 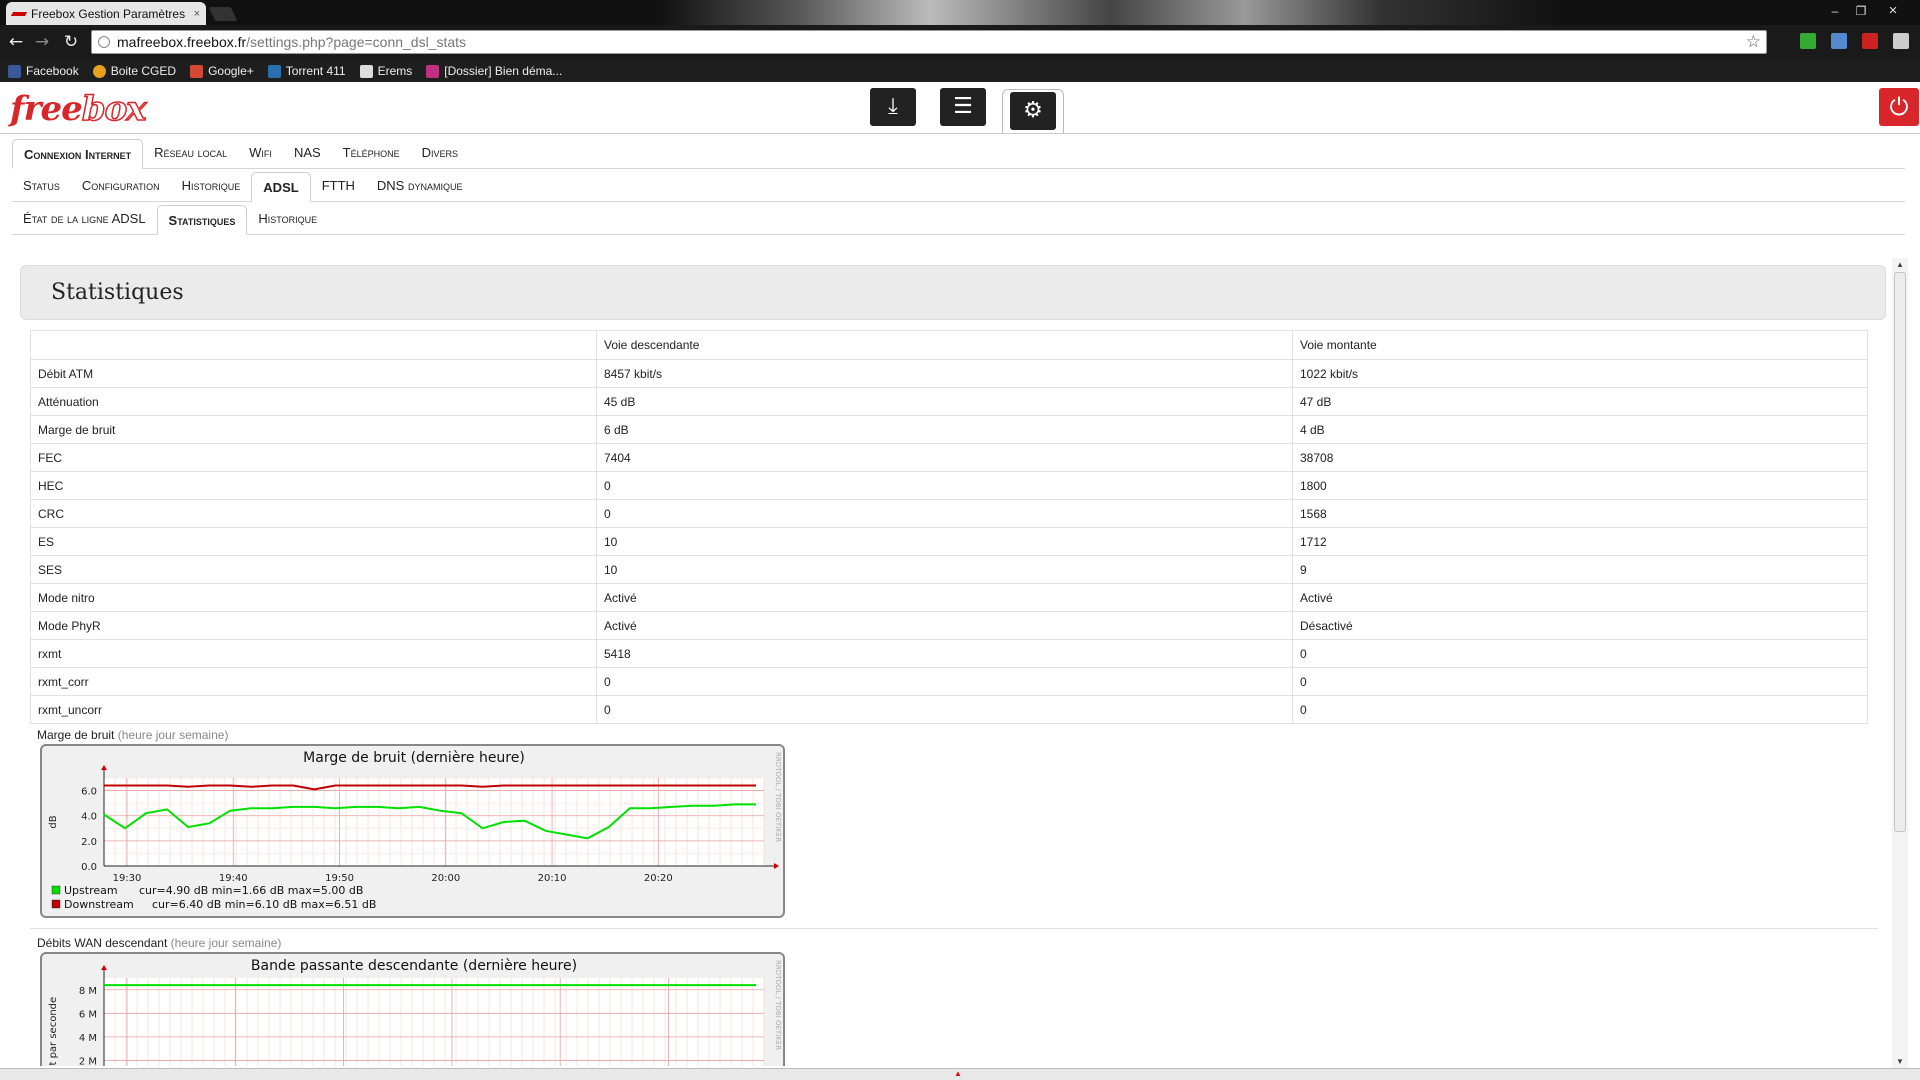 What do you see at coordinates (1580, 457) in the screenshot?
I see `stat-upstream-value: 38708` at bounding box center [1580, 457].